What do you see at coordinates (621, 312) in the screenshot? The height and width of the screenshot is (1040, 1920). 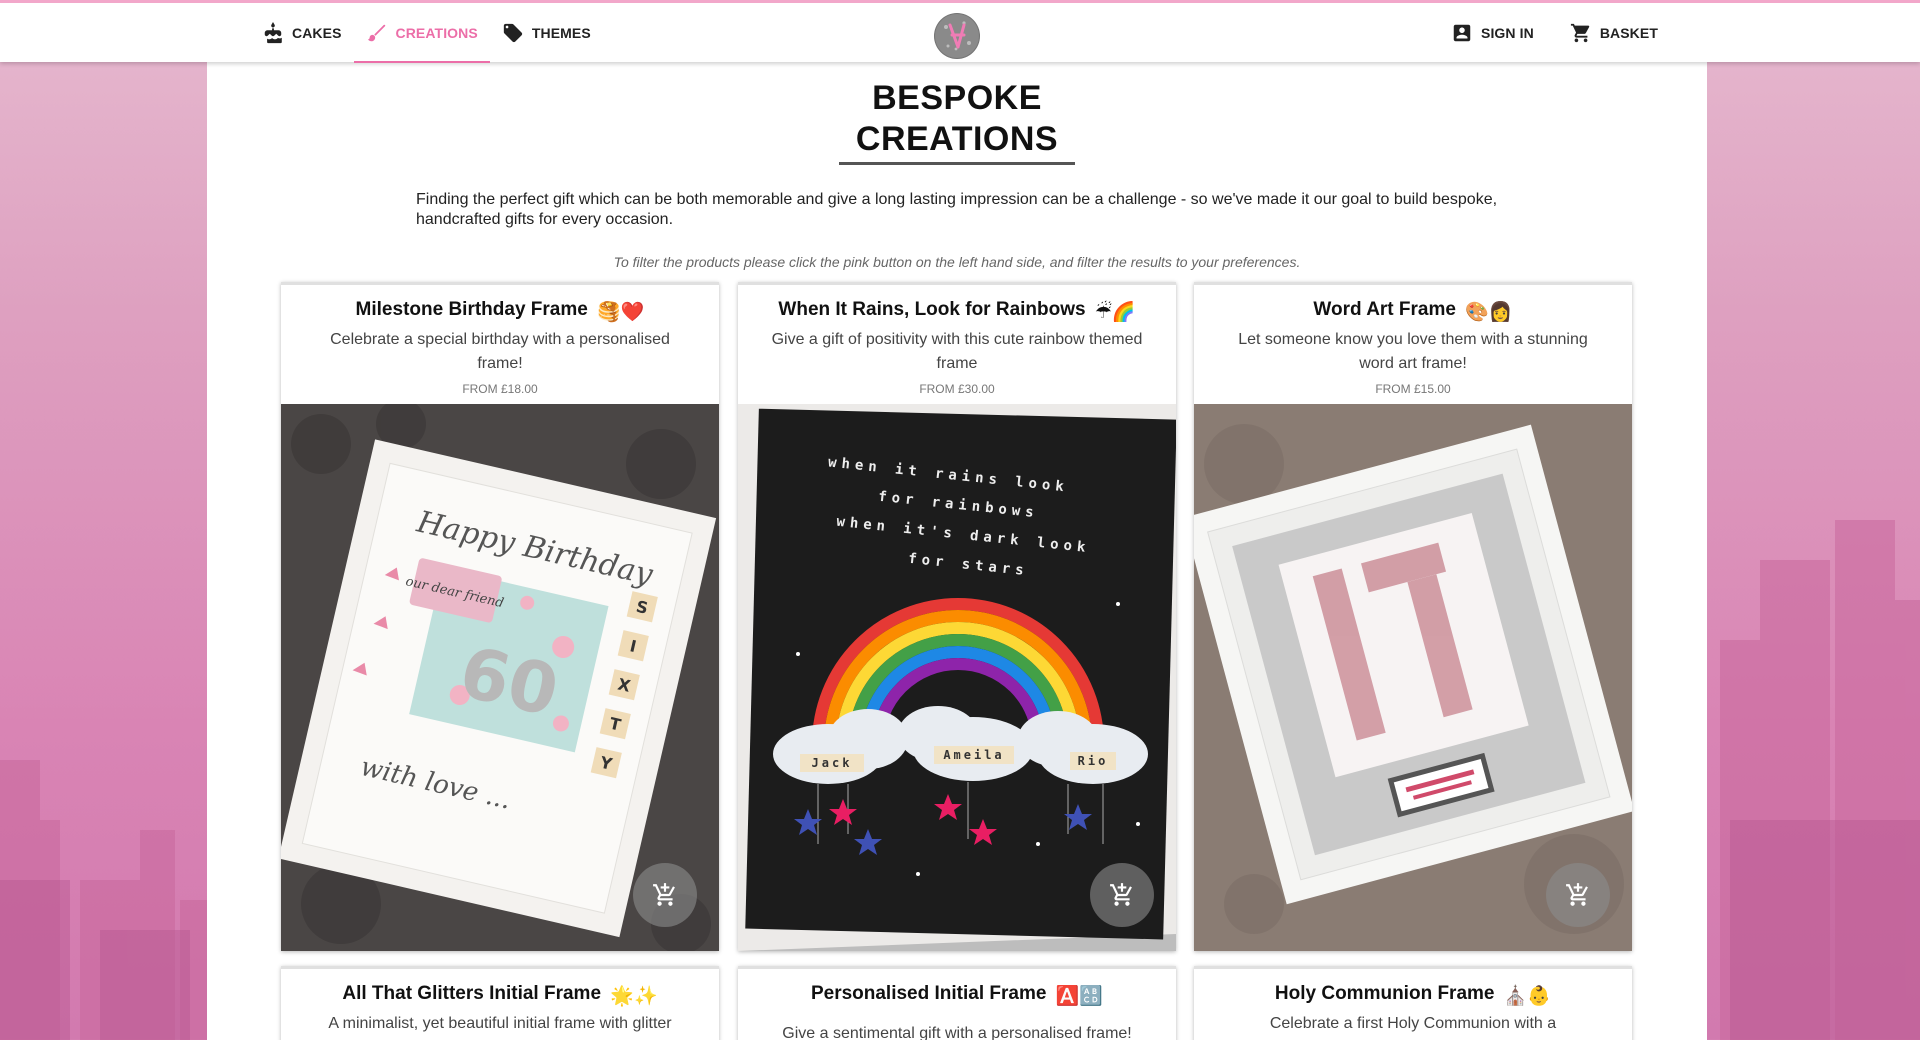 I see `product-emoji: 🥞❤️` at bounding box center [621, 312].